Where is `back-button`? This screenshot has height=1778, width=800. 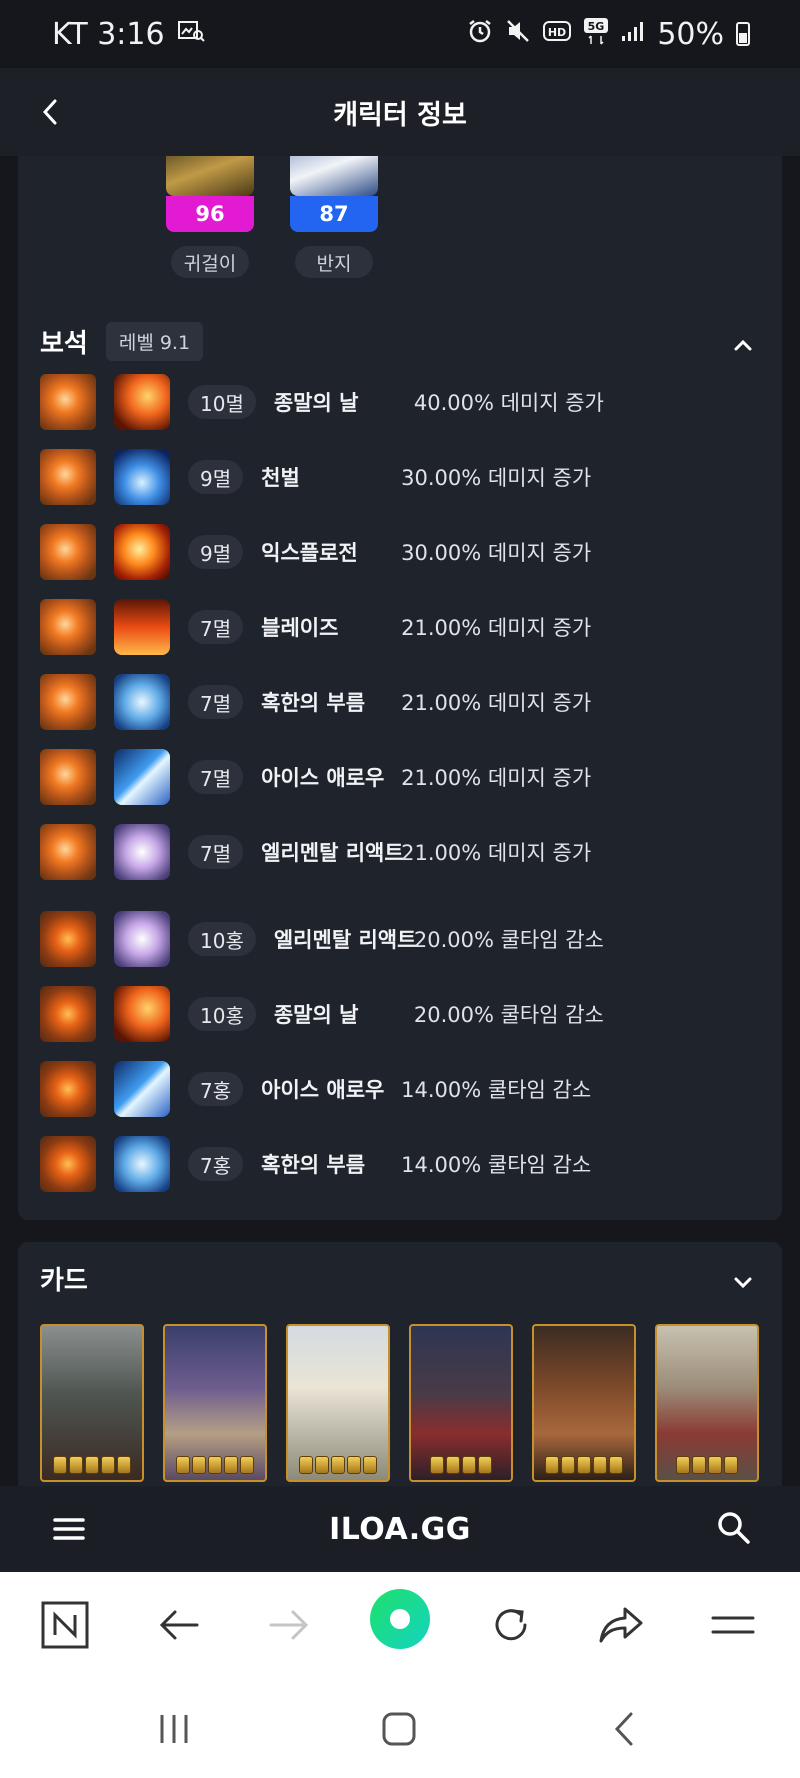 back-button is located at coordinates (50, 112).